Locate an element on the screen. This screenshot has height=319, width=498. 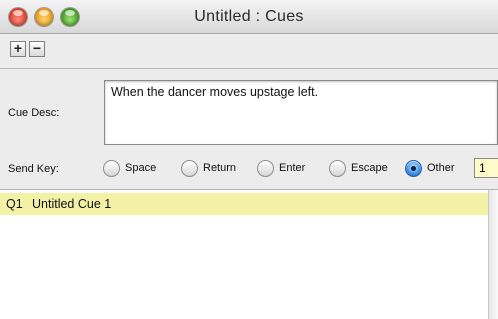
cue-name: Untitled Cue 1 is located at coordinates (72, 204).